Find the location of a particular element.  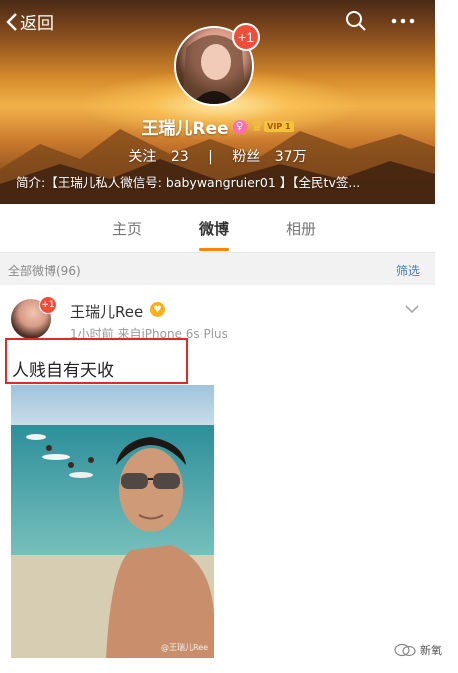

female-icon: ♀ is located at coordinates (239, 126).